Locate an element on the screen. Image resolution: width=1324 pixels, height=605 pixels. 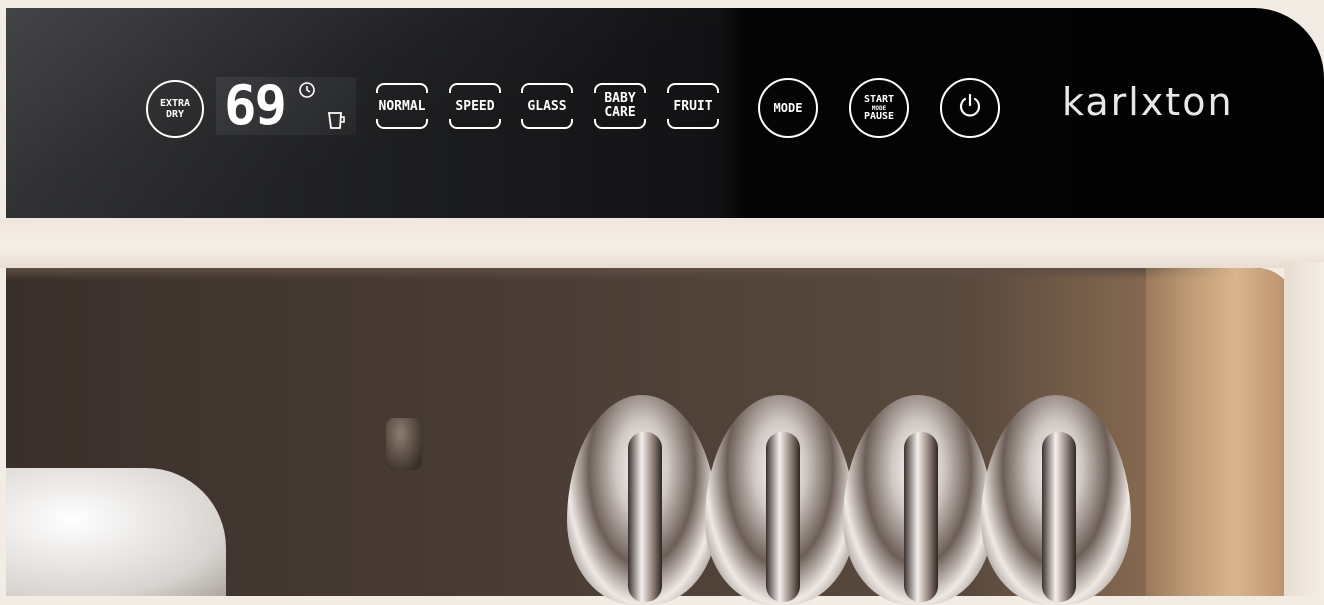
white-dish is located at coordinates (116, 532).